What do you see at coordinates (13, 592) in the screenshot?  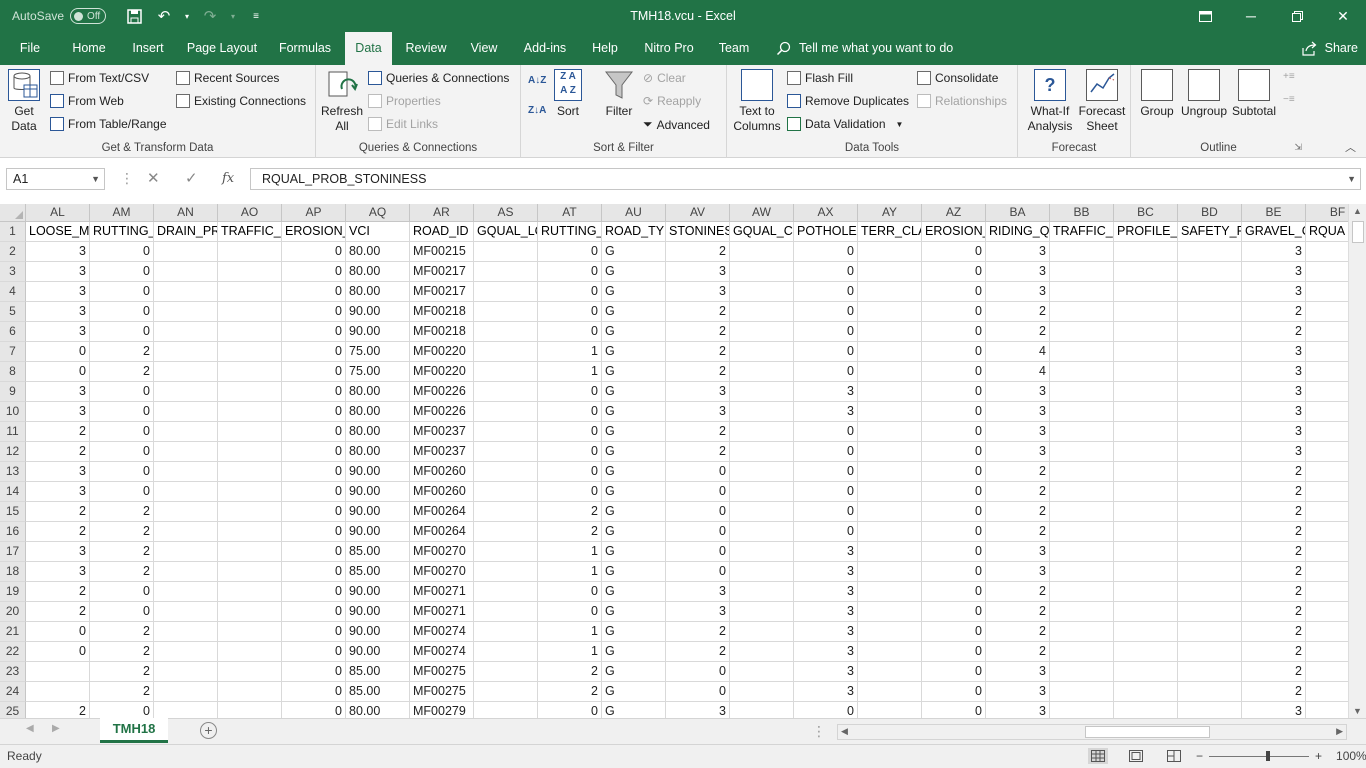 I see `row-header: 19` at bounding box center [13, 592].